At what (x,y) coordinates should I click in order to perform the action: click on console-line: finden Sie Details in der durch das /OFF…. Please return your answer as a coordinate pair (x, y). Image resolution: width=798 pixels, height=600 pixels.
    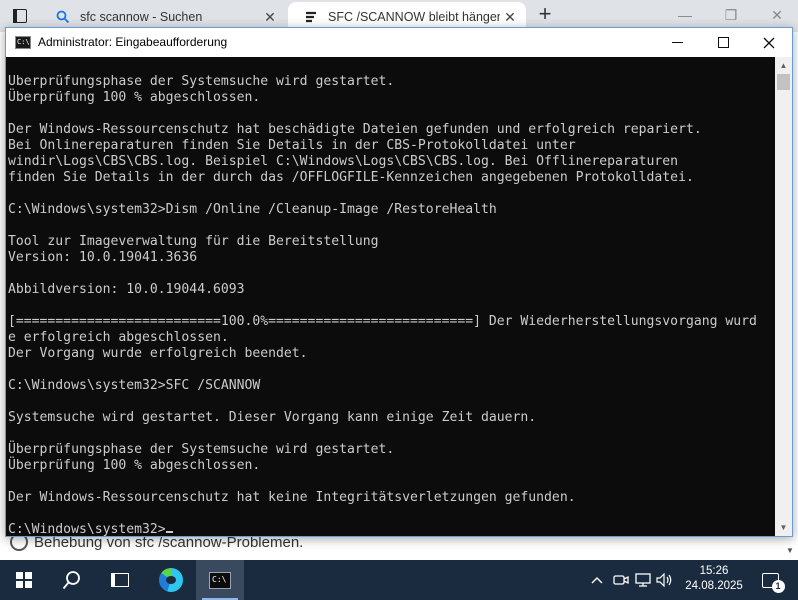
    Looking at the image, I should click on (351, 177).